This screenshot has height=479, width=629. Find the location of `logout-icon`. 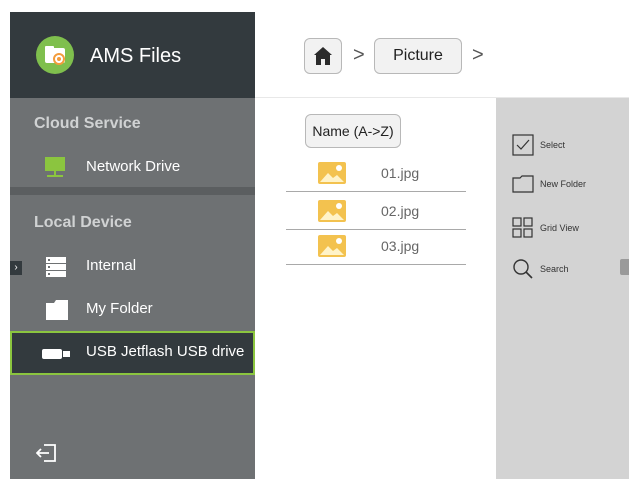

logout-icon is located at coordinates (45, 453).